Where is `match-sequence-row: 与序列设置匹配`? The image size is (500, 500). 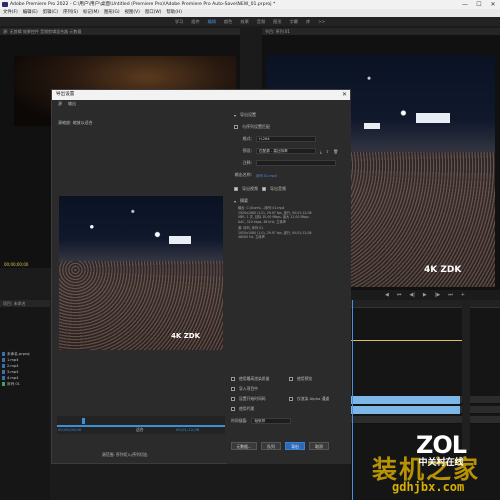
match-sequence-row: 与序列设置匹配 is located at coordinates (252, 127).